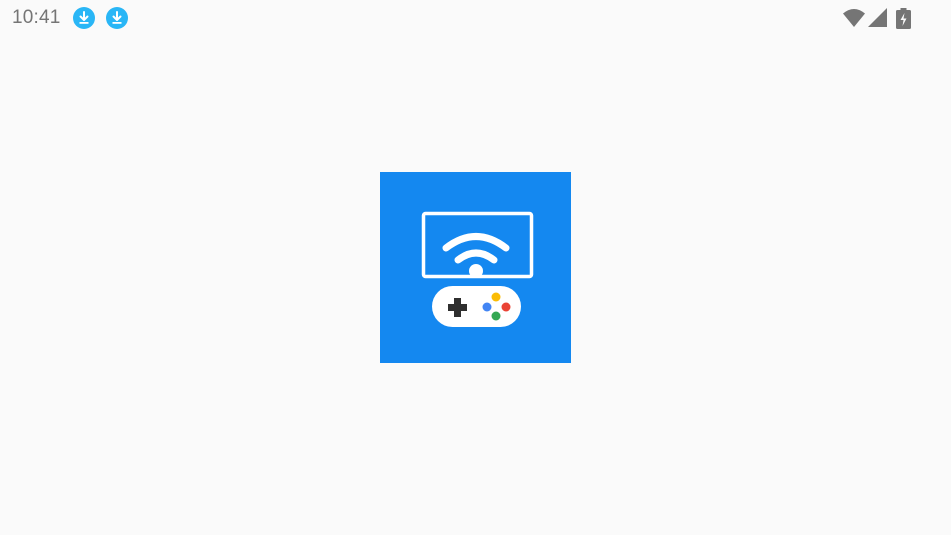 The height and width of the screenshot is (535, 951). I want to click on battery-charging-icon, so click(903, 18).